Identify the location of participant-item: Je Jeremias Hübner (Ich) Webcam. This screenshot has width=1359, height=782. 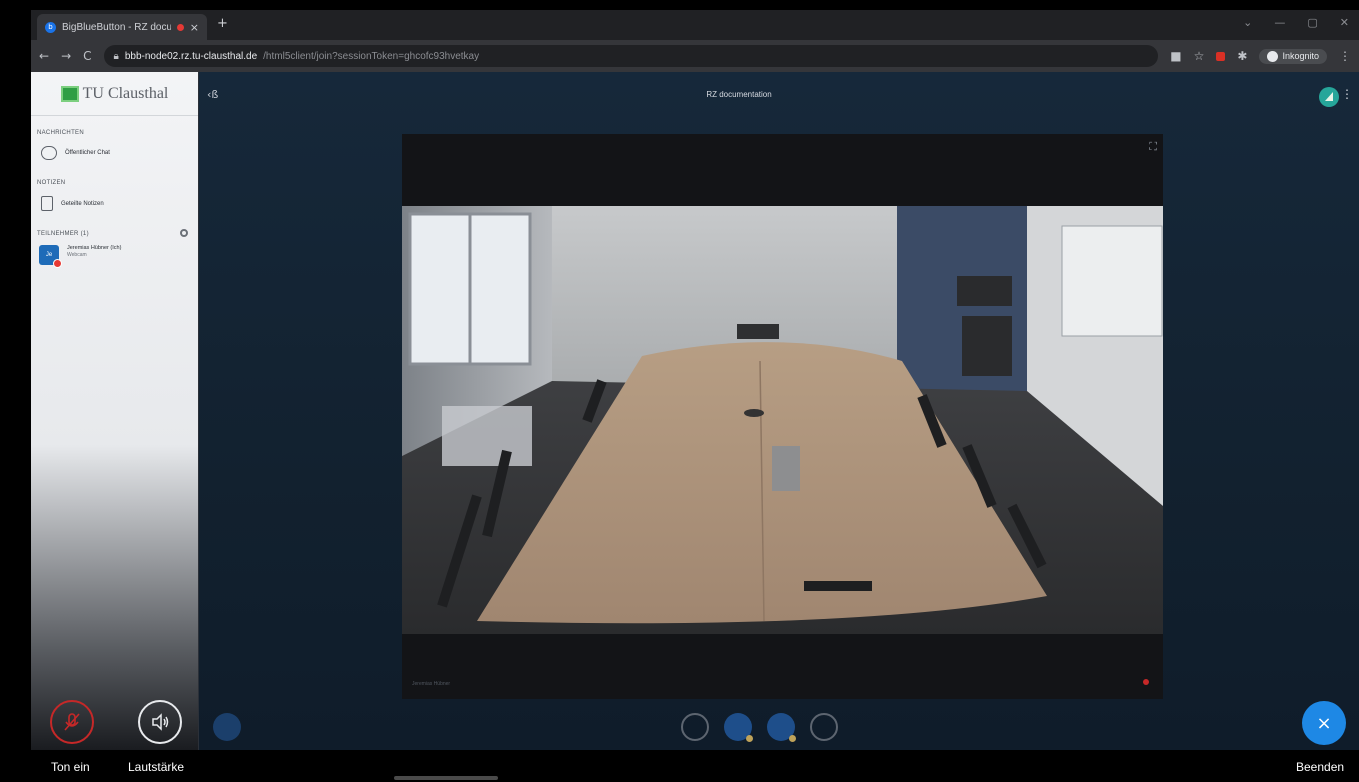
(114, 255).